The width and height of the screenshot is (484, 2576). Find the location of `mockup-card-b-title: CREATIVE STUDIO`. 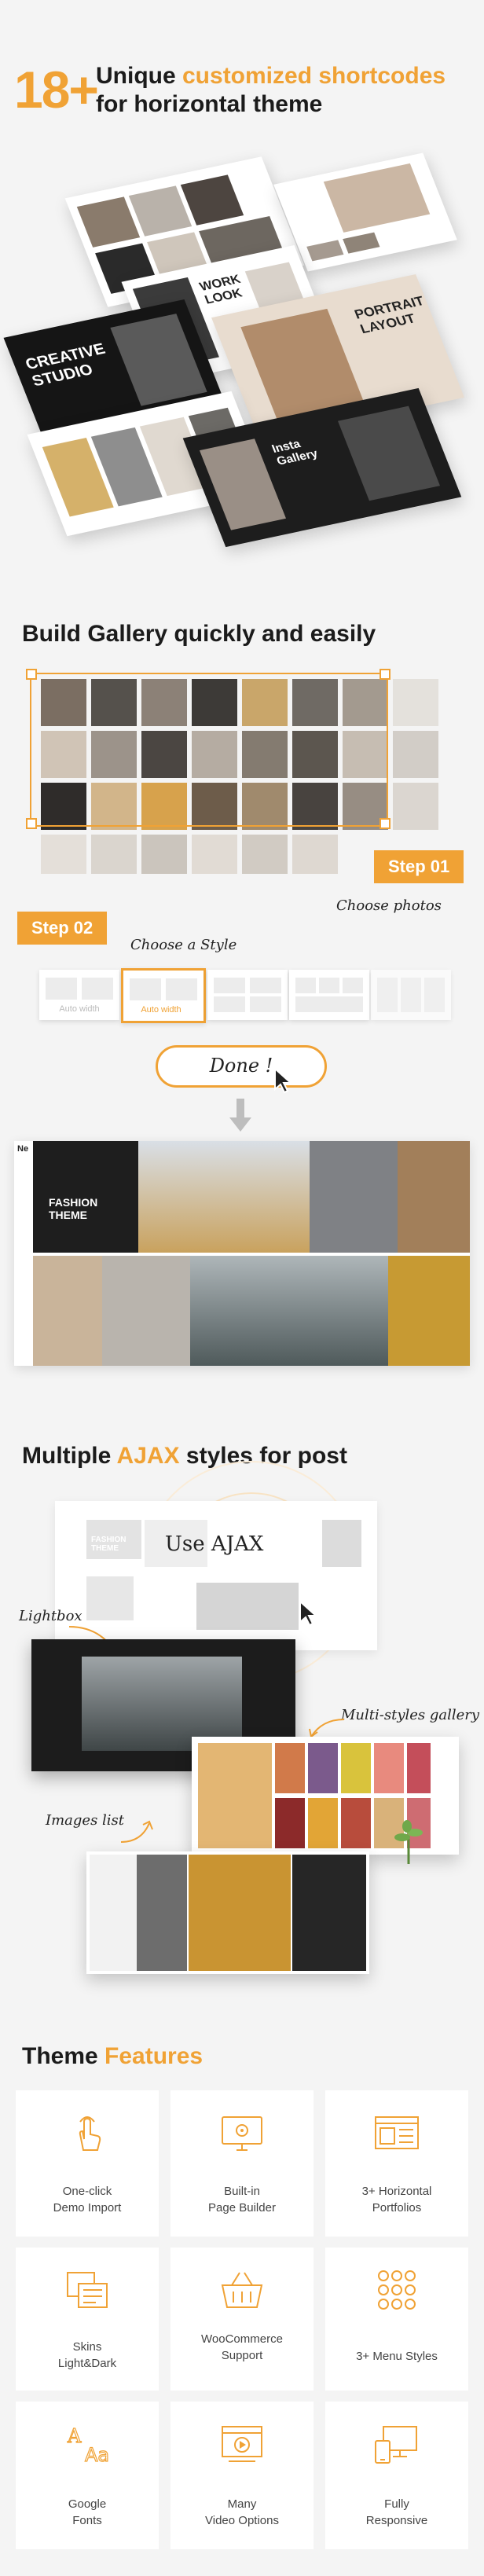

mockup-card-b-title: CREATIVE STUDIO is located at coordinates (65, 365).